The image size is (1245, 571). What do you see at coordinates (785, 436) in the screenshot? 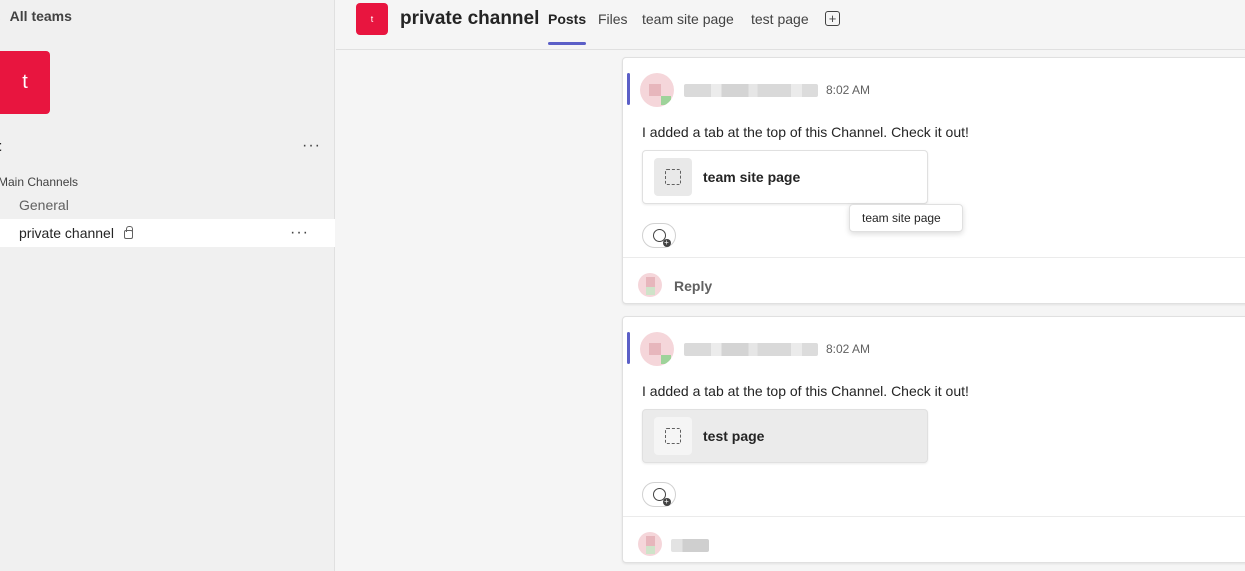
I see `tab-card: test page` at bounding box center [785, 436].